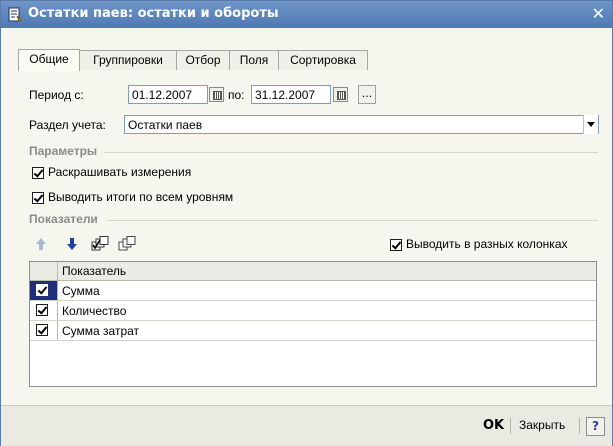  Describe the element at coordinates (153, 13) in the screenshot. I see `window-title: Остатки паев: остатки и обороты` at that location.